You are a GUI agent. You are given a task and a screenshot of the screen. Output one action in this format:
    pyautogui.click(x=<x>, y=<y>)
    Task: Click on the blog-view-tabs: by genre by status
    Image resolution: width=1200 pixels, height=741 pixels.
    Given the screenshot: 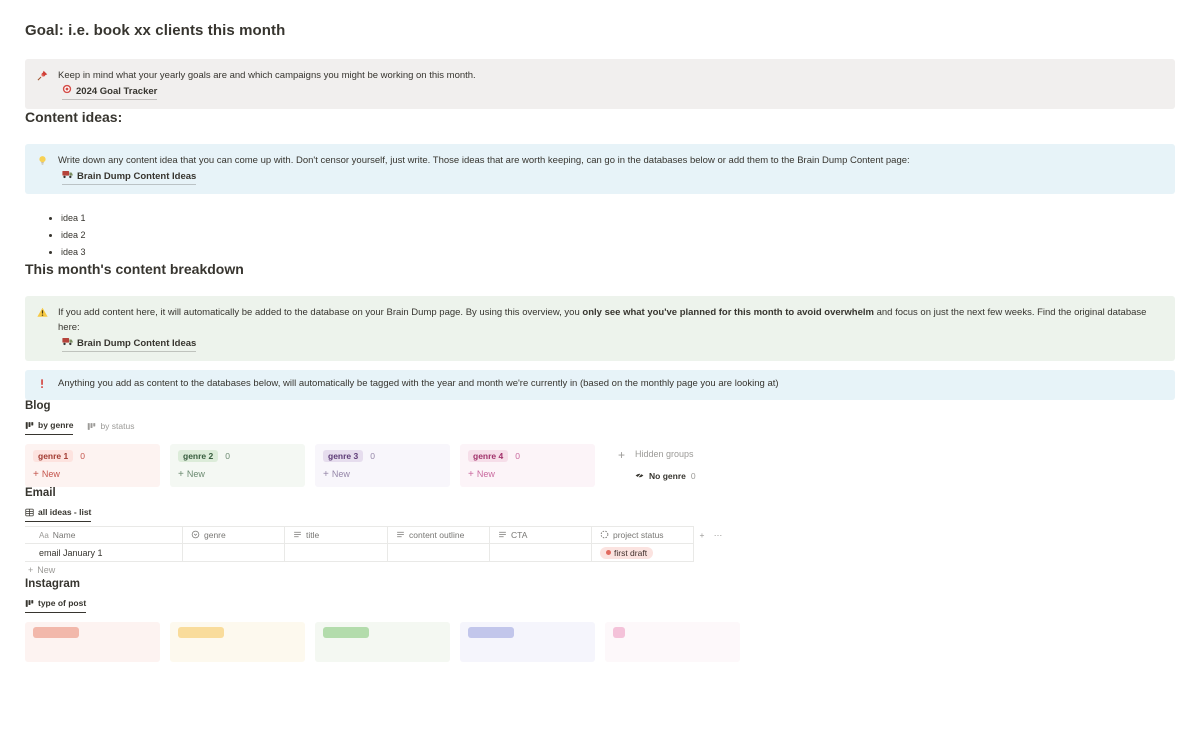 What is the action you would take?
    pyautogui.click(x=600, y=427)
    